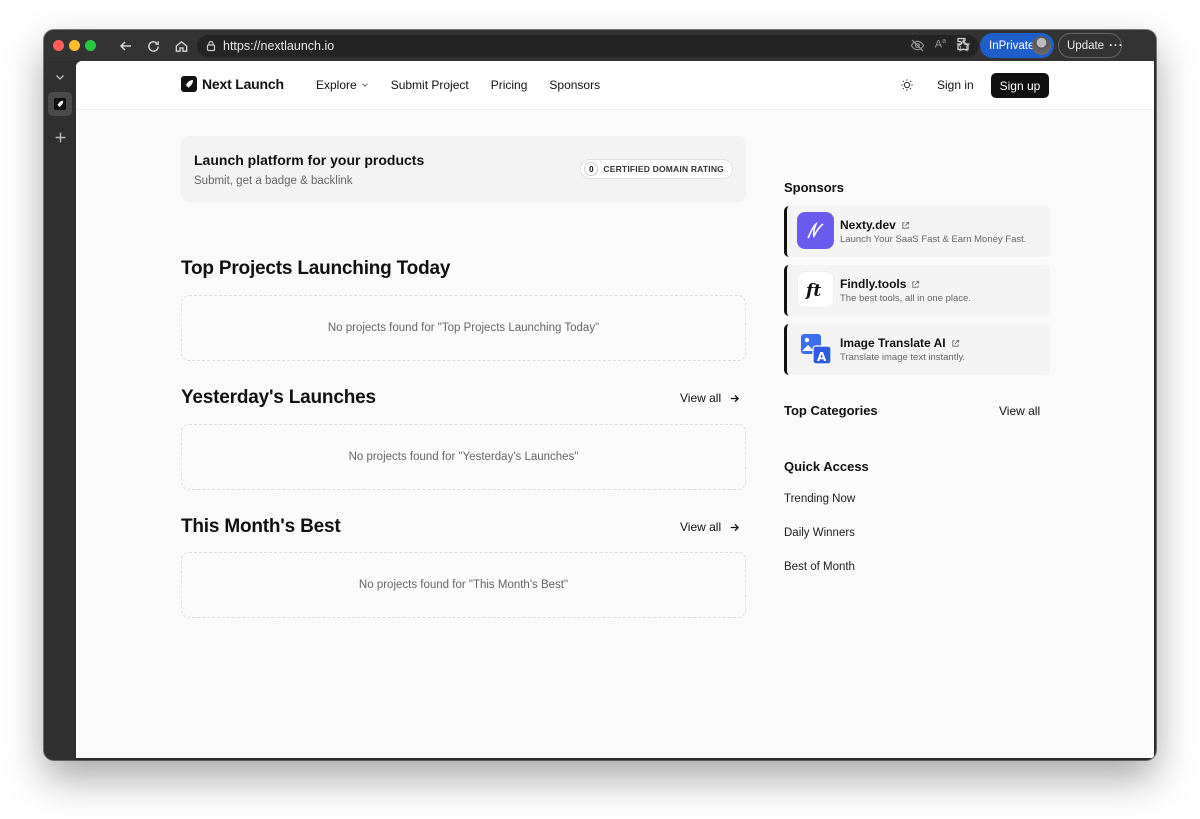 Image resolution: width=1200 pixels, height=819 pixels. I want to click on view-all-month-link: View all, so click(710, 527).